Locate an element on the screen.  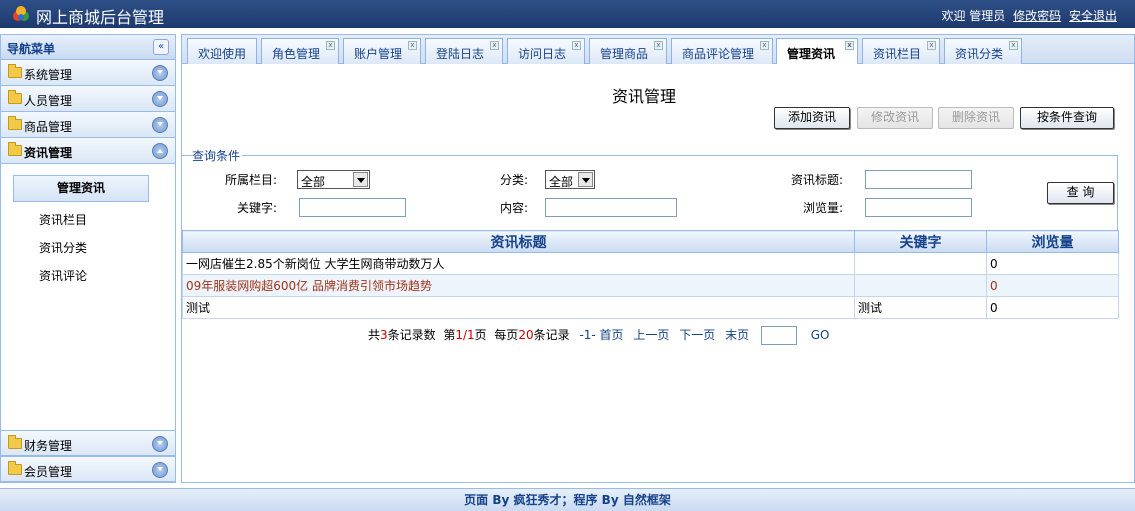
table-row: 09年服装网购超600亿 品牌消费引领市场趋势 0 is located at coordinates (650, 285).